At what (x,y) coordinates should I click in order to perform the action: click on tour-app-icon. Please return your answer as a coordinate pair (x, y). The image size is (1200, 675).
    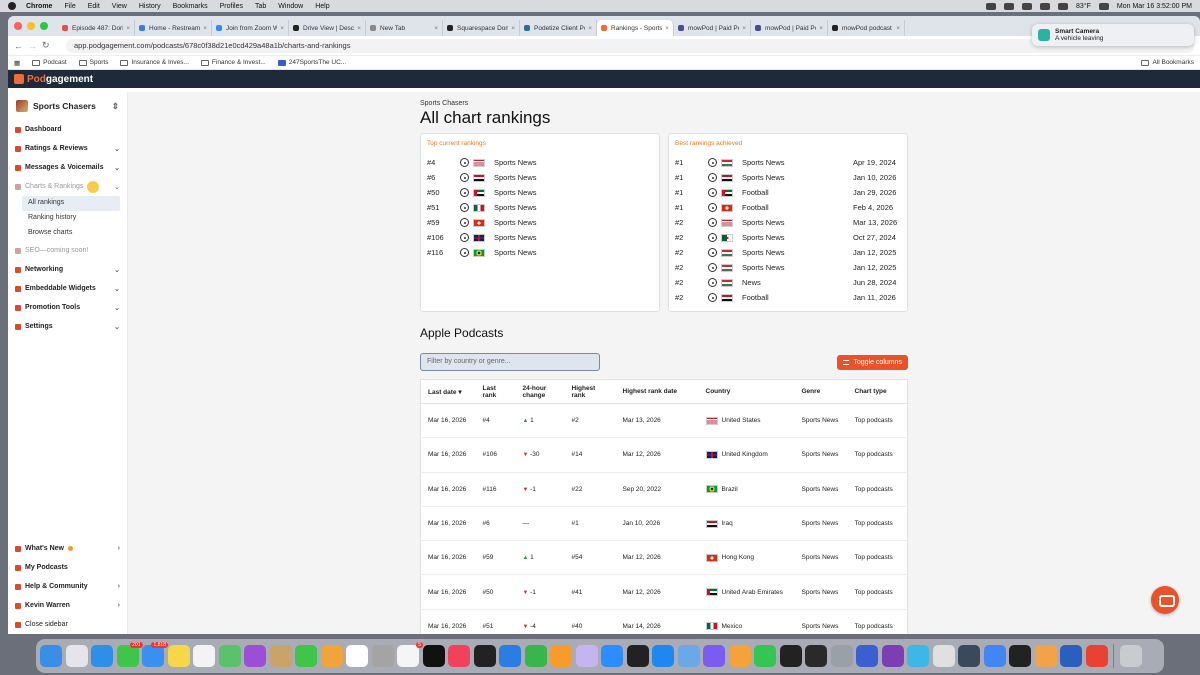
    Looking at the image, I should click on (484, 656).